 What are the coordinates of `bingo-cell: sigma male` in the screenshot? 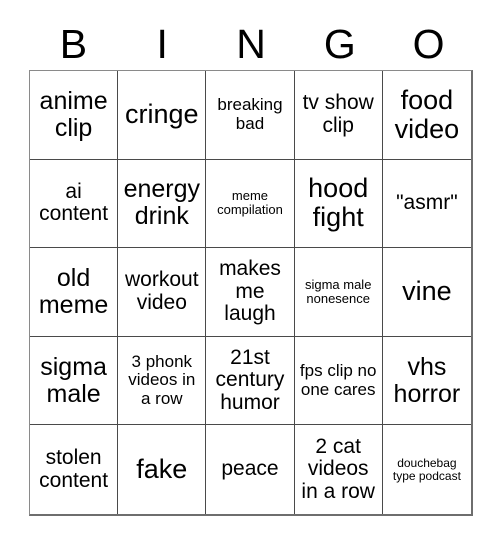 It's located at (74, 381).